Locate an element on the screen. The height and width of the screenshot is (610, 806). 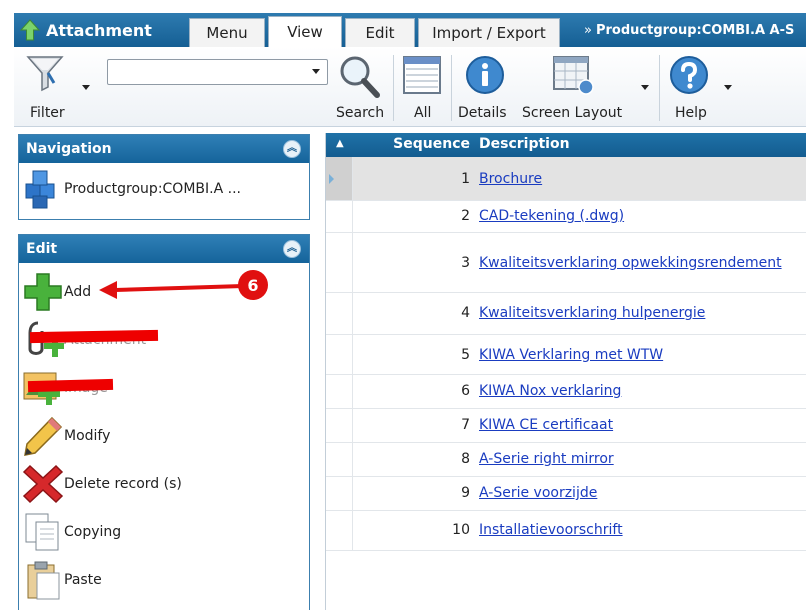
annotation-number: 6 is located at coordinates (253, 285).